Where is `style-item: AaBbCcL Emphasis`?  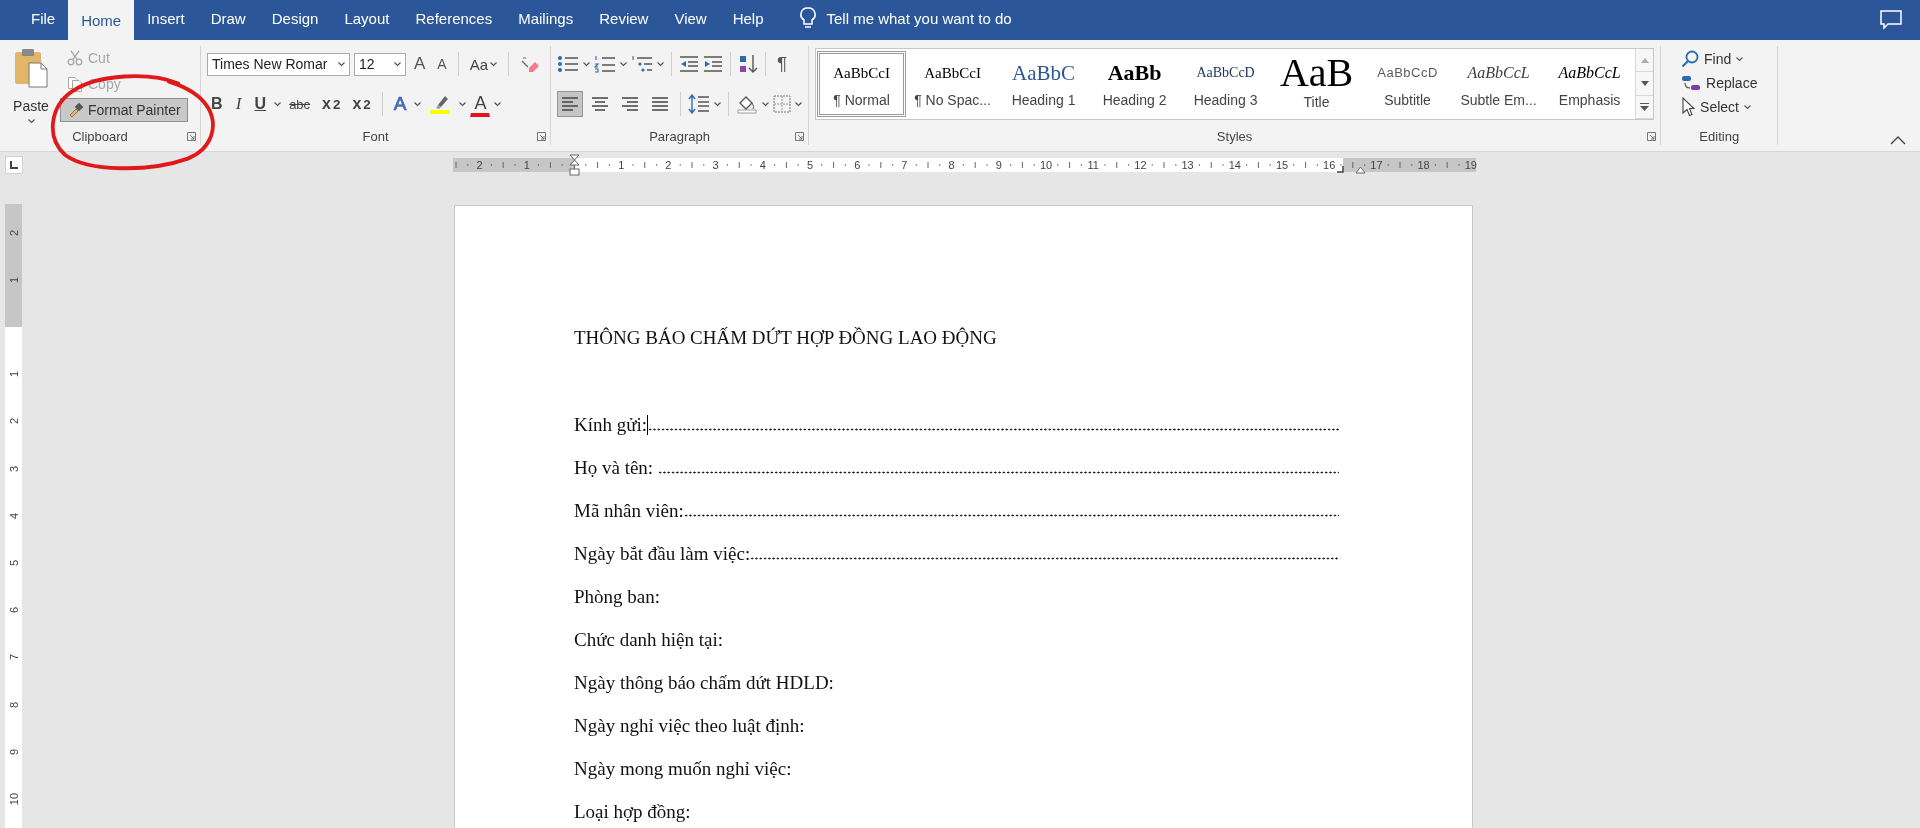 style-item: AaBbCcL Emphasis is located at coordinates (1590, 84).